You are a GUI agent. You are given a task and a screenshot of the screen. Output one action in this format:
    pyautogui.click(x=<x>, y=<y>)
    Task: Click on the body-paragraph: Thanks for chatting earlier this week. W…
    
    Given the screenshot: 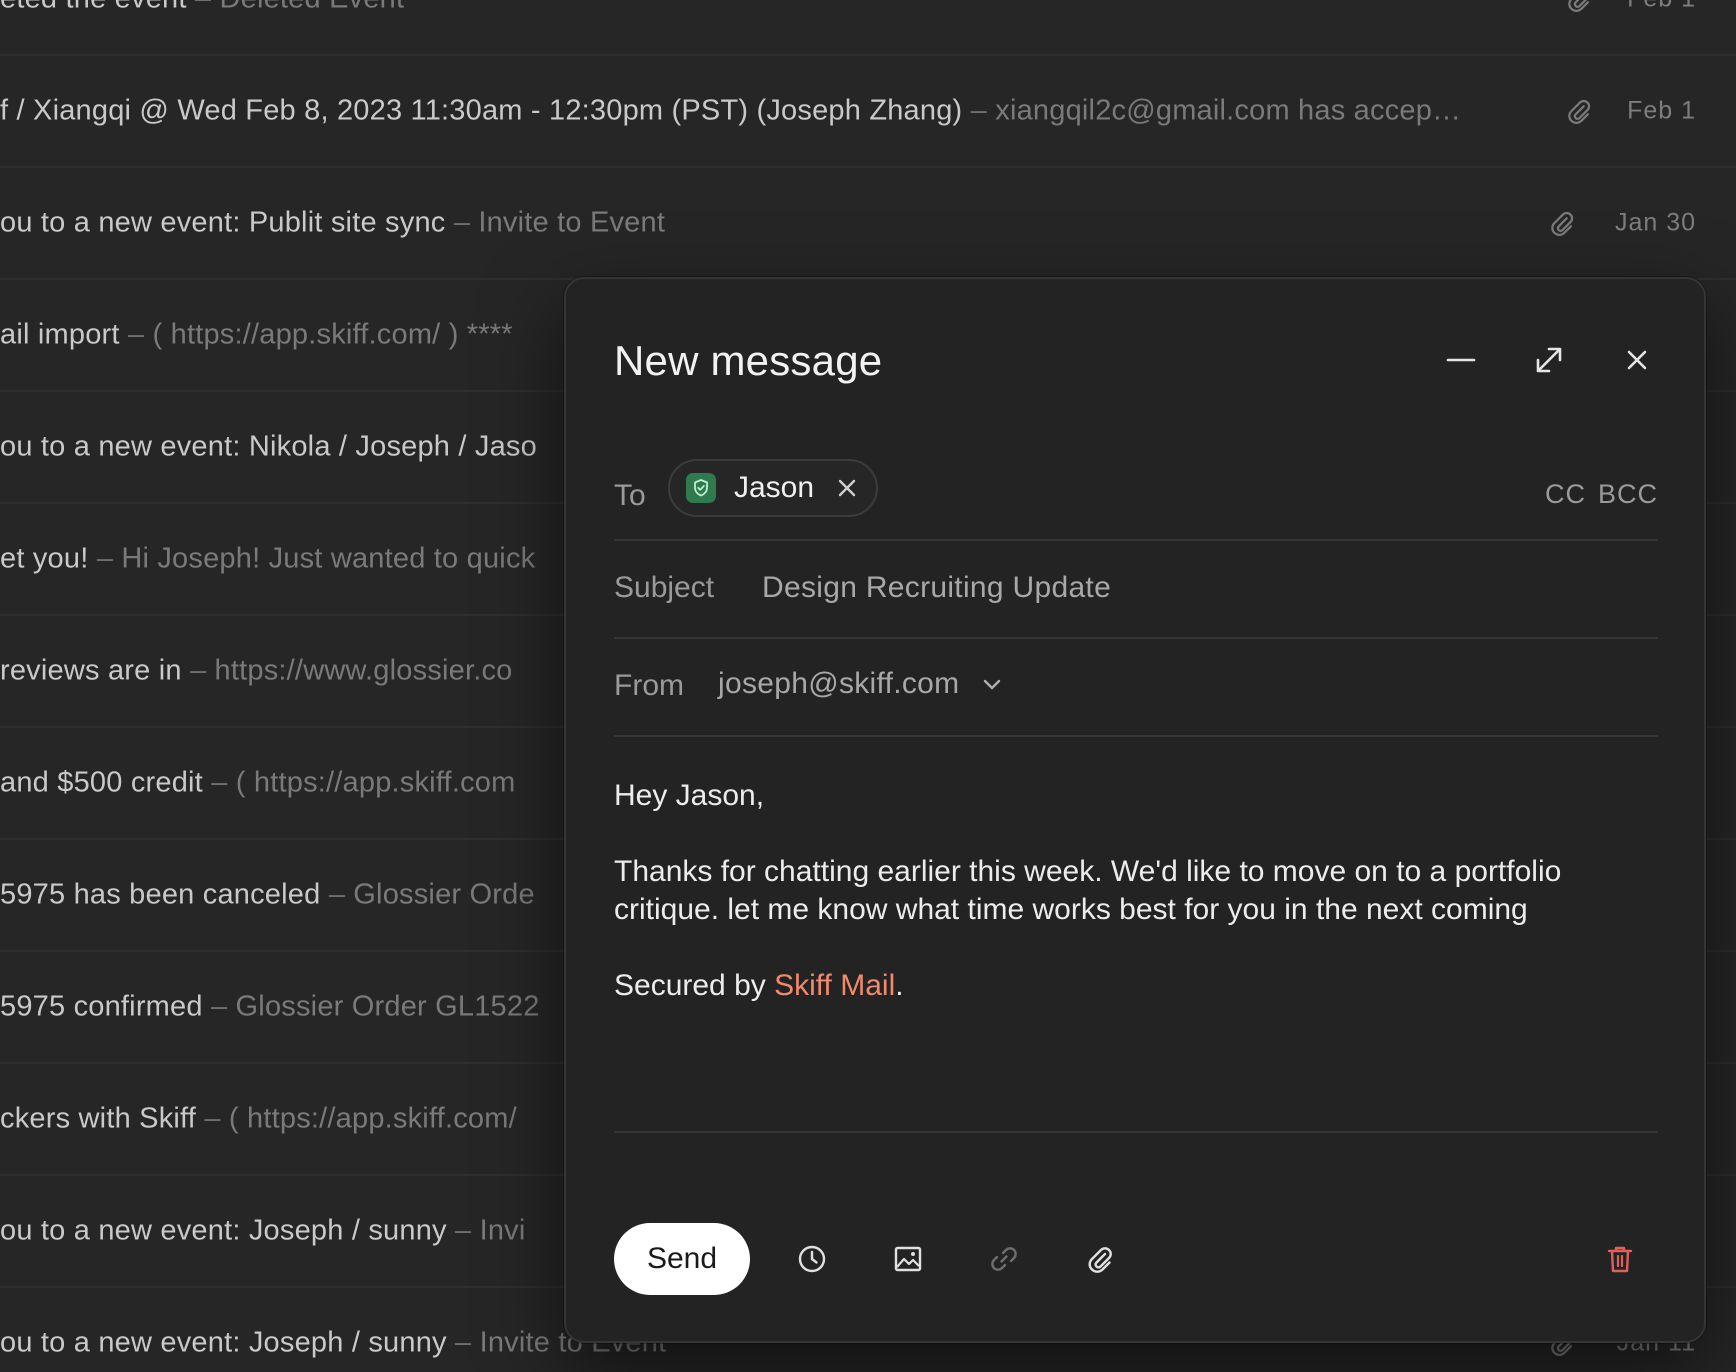 What is the action you would take?
    pyautogui.click(x=1088, y=890)
    